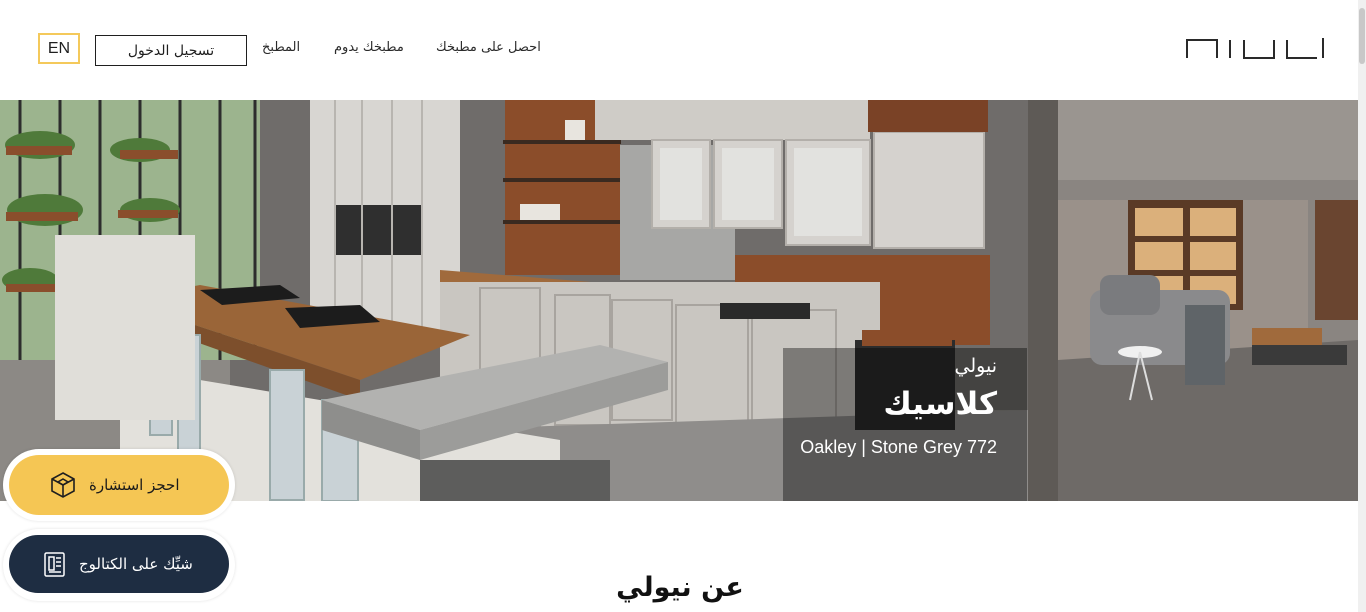 This screenshot has width=1366, height=612. What do you see at coordinates (59, 48) in the screenshot?
I see `language-switch-button: EN` at bounding box center [59, 48].